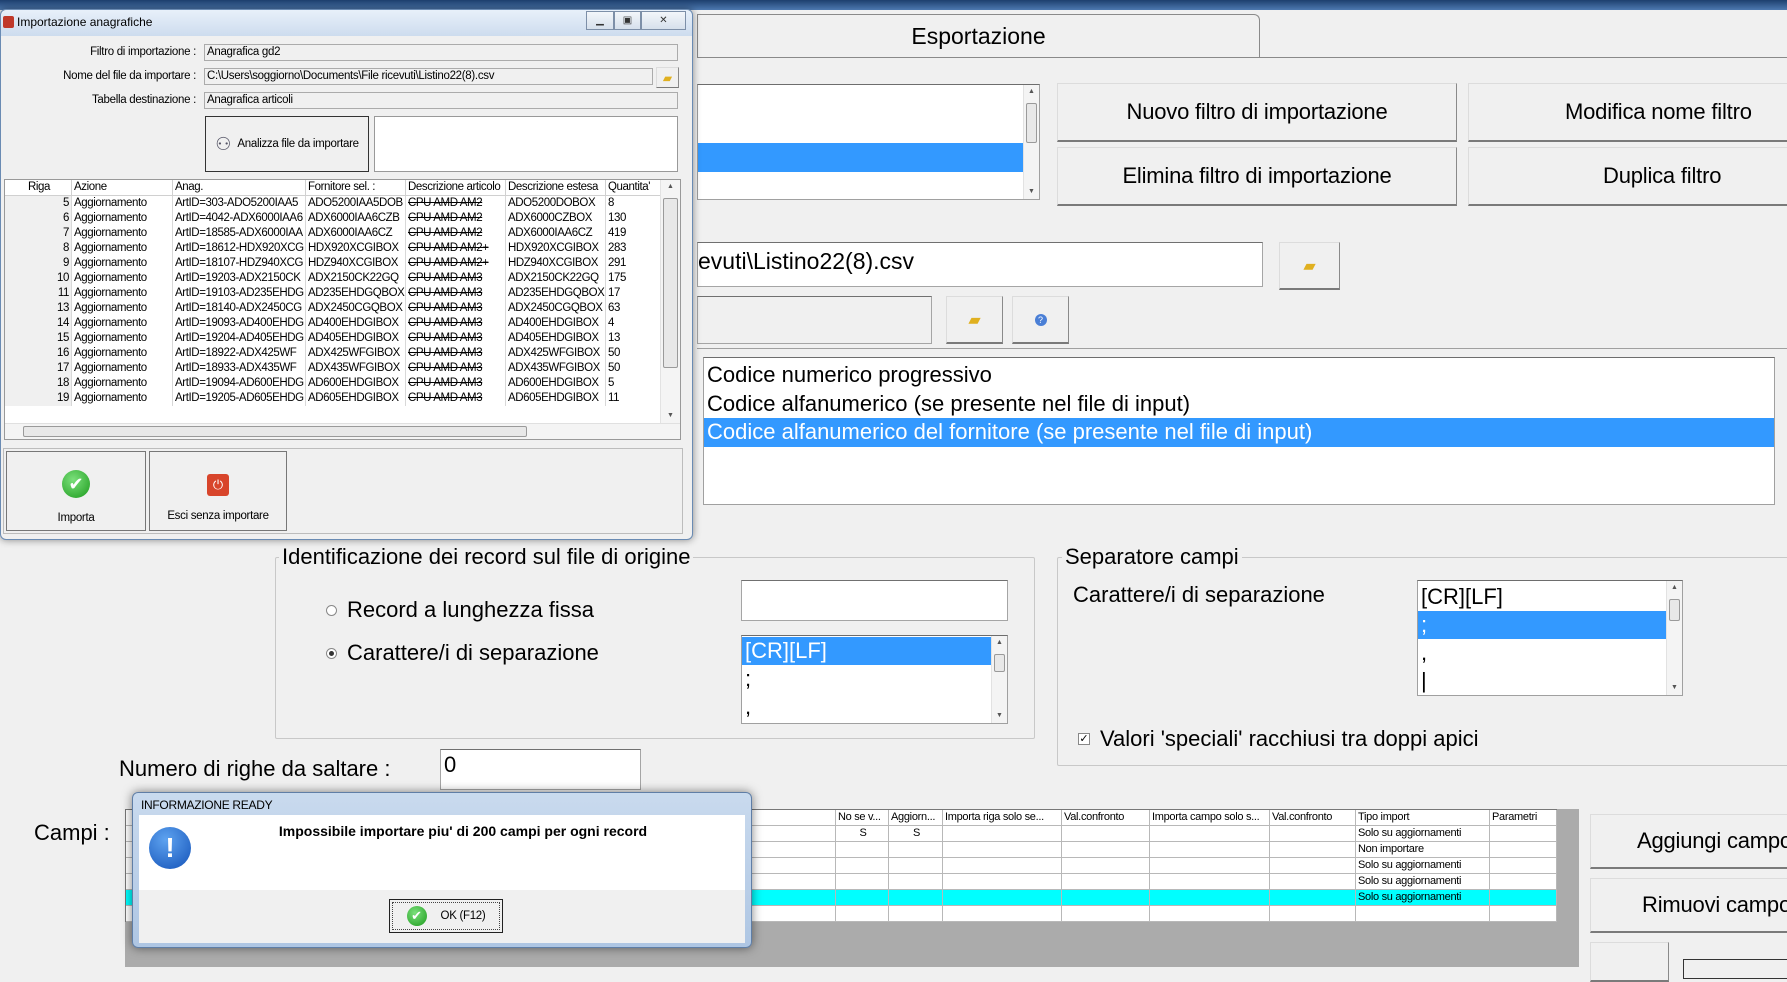 The image size is (1787, 982). I want to click on table-header-cell: Anag., so click(239, 188).